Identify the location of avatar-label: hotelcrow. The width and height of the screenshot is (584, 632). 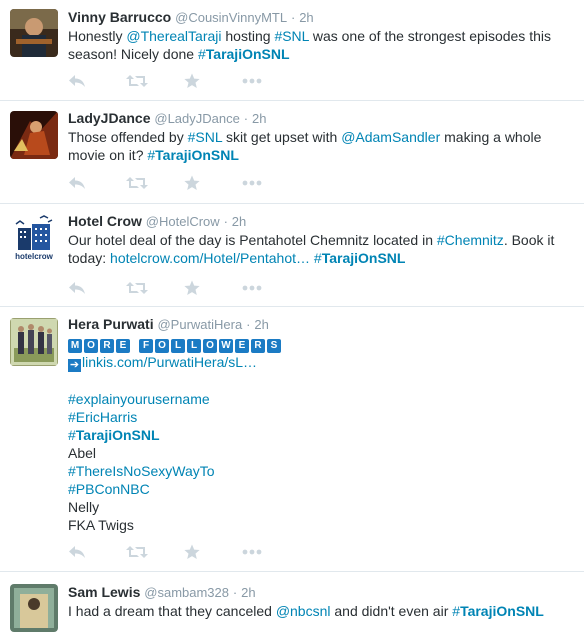
(34, 256).